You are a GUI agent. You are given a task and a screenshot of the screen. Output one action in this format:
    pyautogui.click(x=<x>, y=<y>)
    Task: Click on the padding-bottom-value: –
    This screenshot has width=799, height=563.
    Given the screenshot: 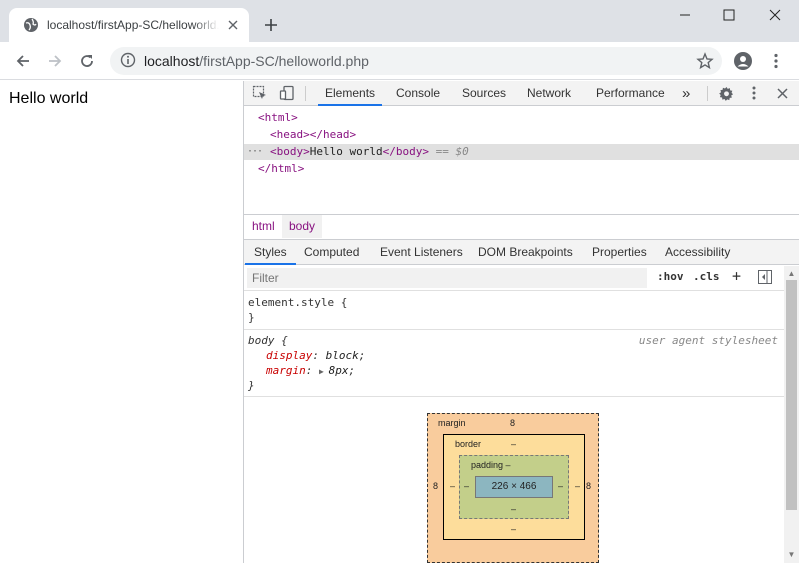 What is the action you would take?
    pyautogui.click(x=513, y=509)
    